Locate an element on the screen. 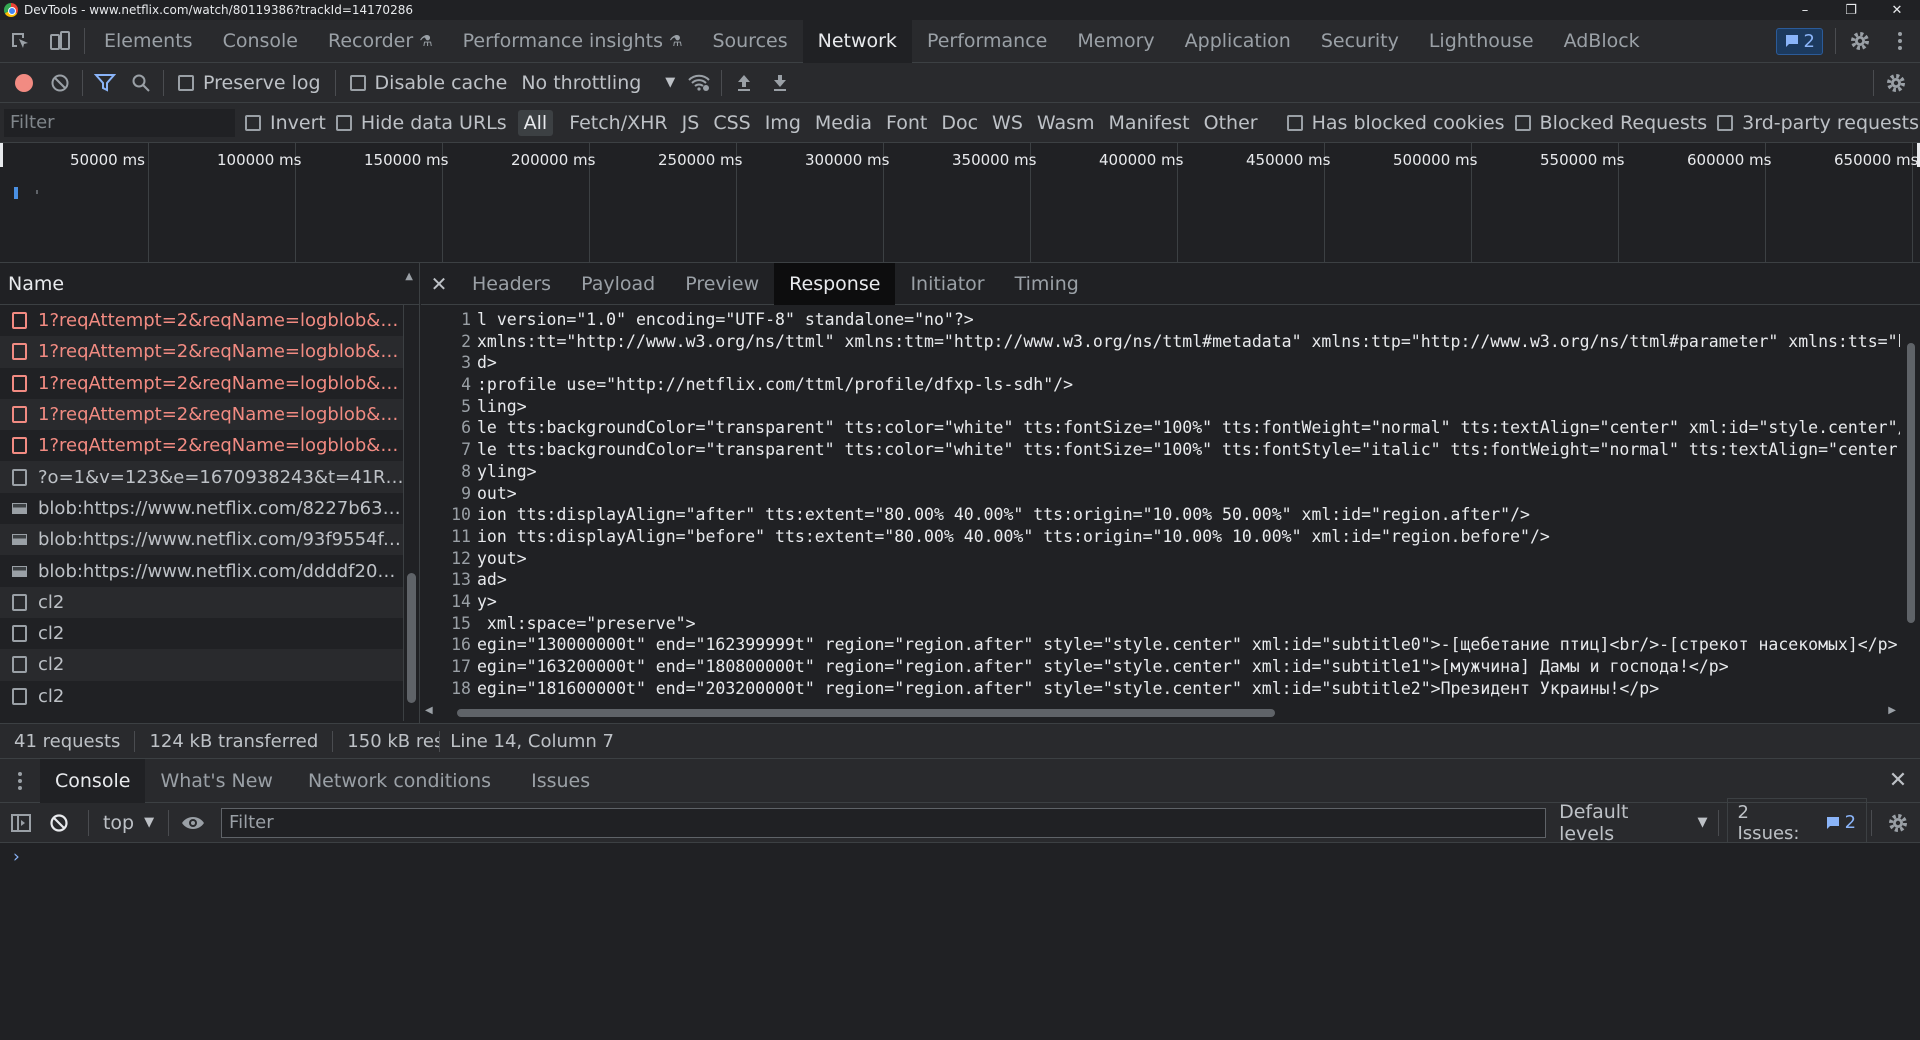 The height and width of the screenshot is (1040, 1920). export-har-download-icon is located at coordinates (780, 83).